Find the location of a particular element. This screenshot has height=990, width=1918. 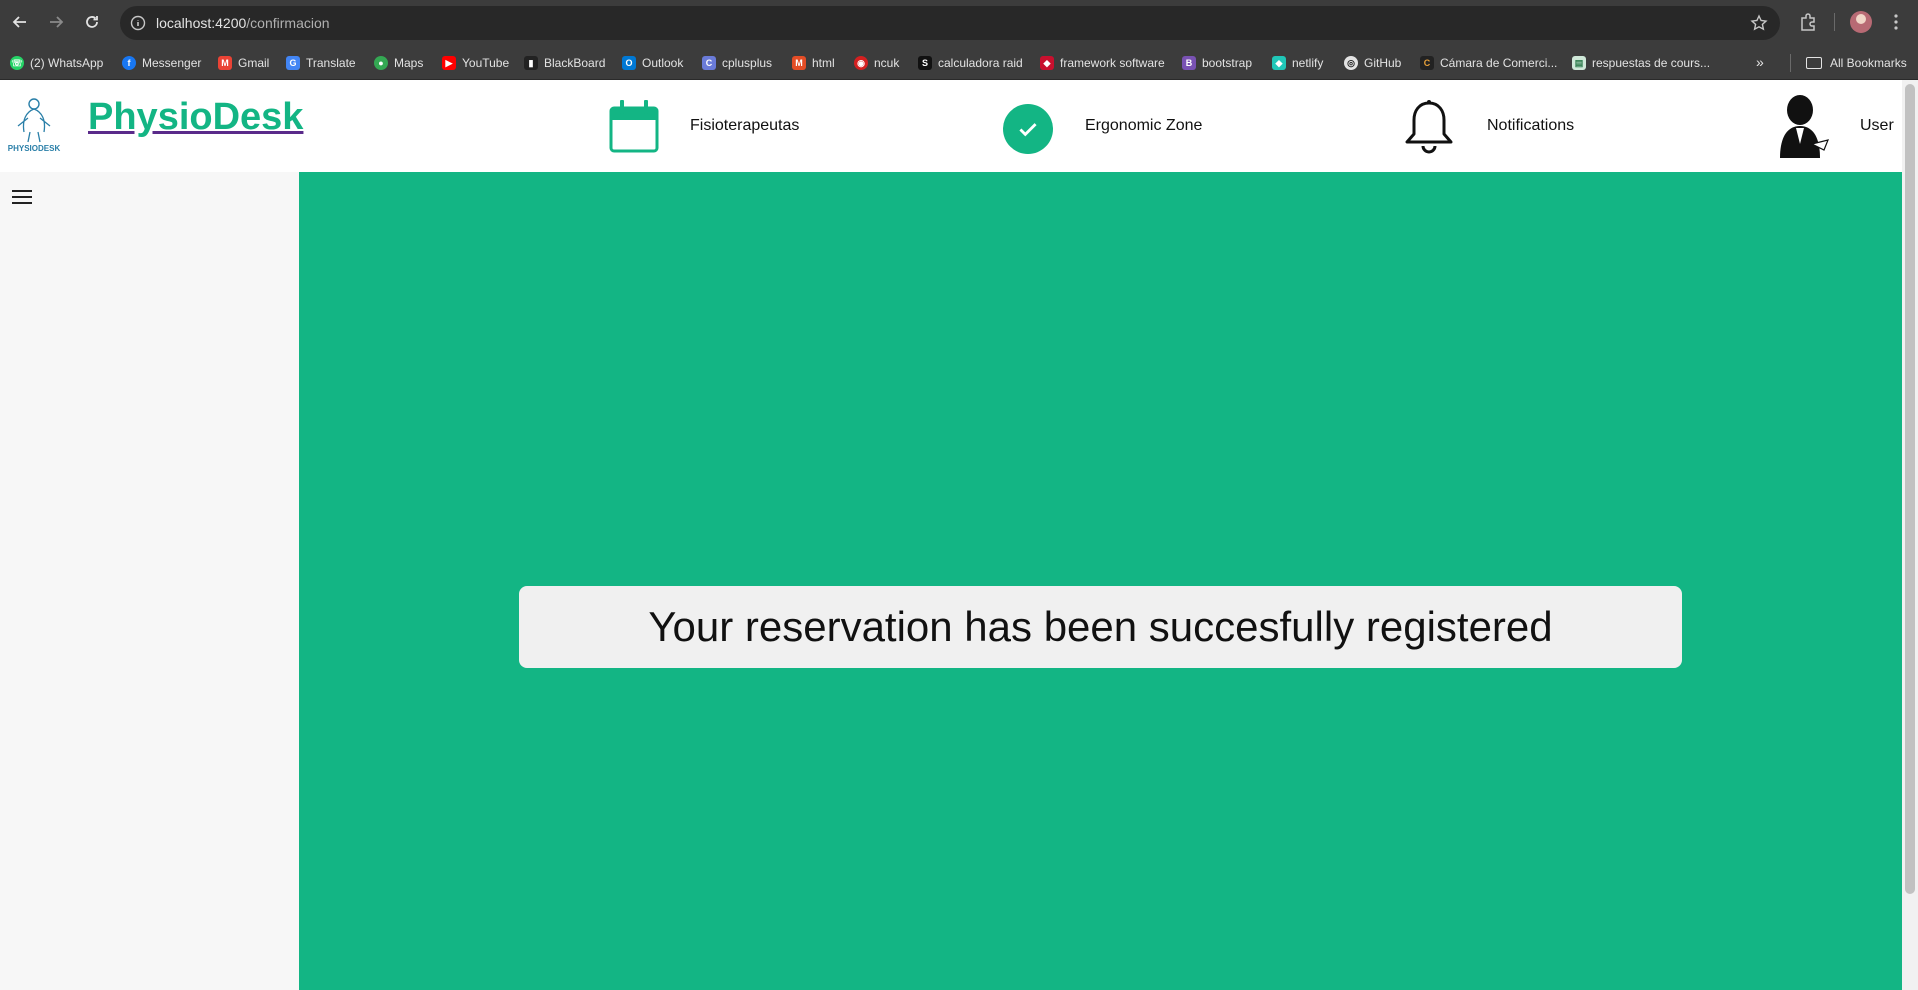

calendar-icon is located at coordinates (634, 126).